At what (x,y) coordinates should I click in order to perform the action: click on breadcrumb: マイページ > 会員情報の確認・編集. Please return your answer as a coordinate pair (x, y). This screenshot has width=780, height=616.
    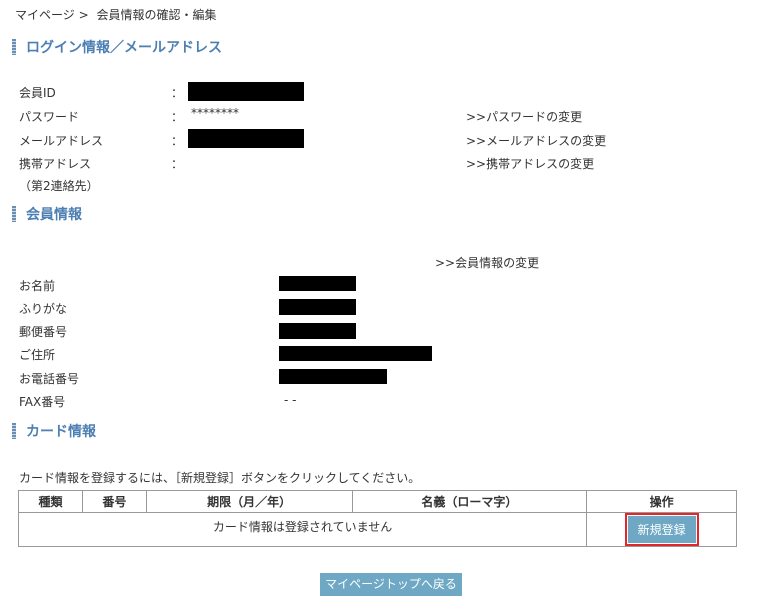
    Looking at the image, I should click on (116, 14).